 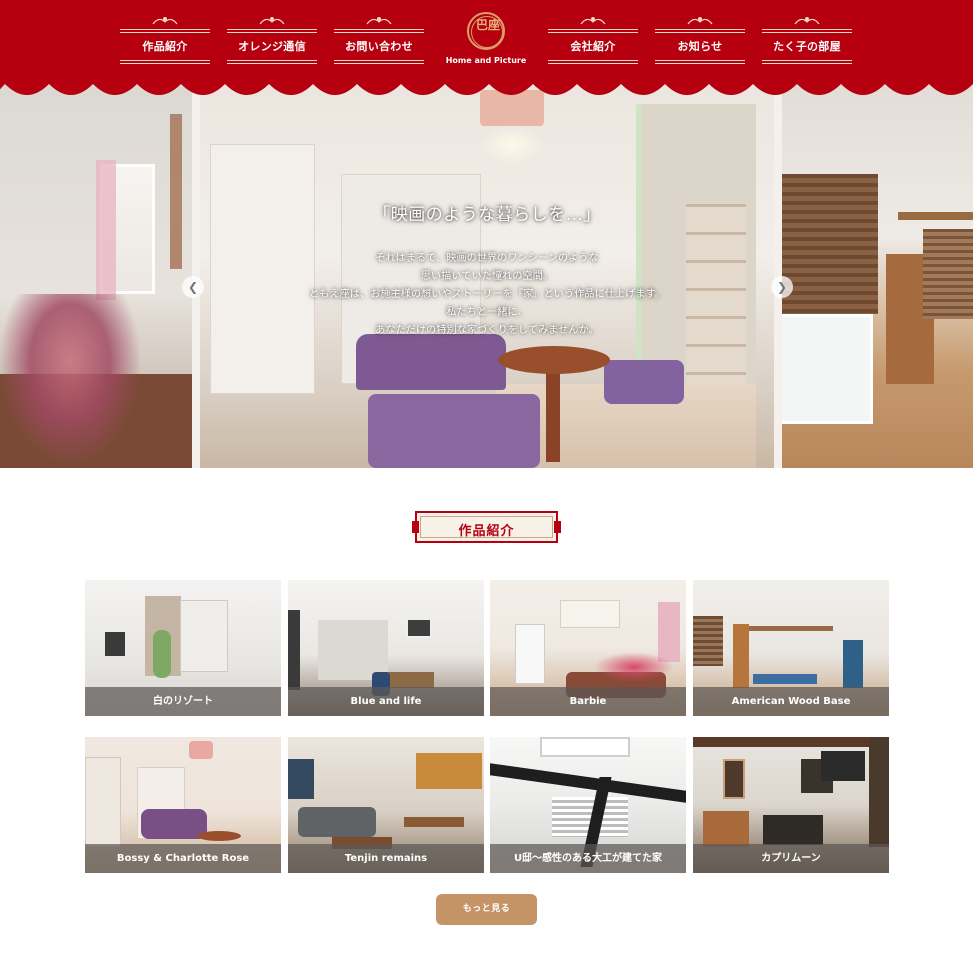 I want to click on nav-item-news: お知らせ, so click(x=700, y=40).